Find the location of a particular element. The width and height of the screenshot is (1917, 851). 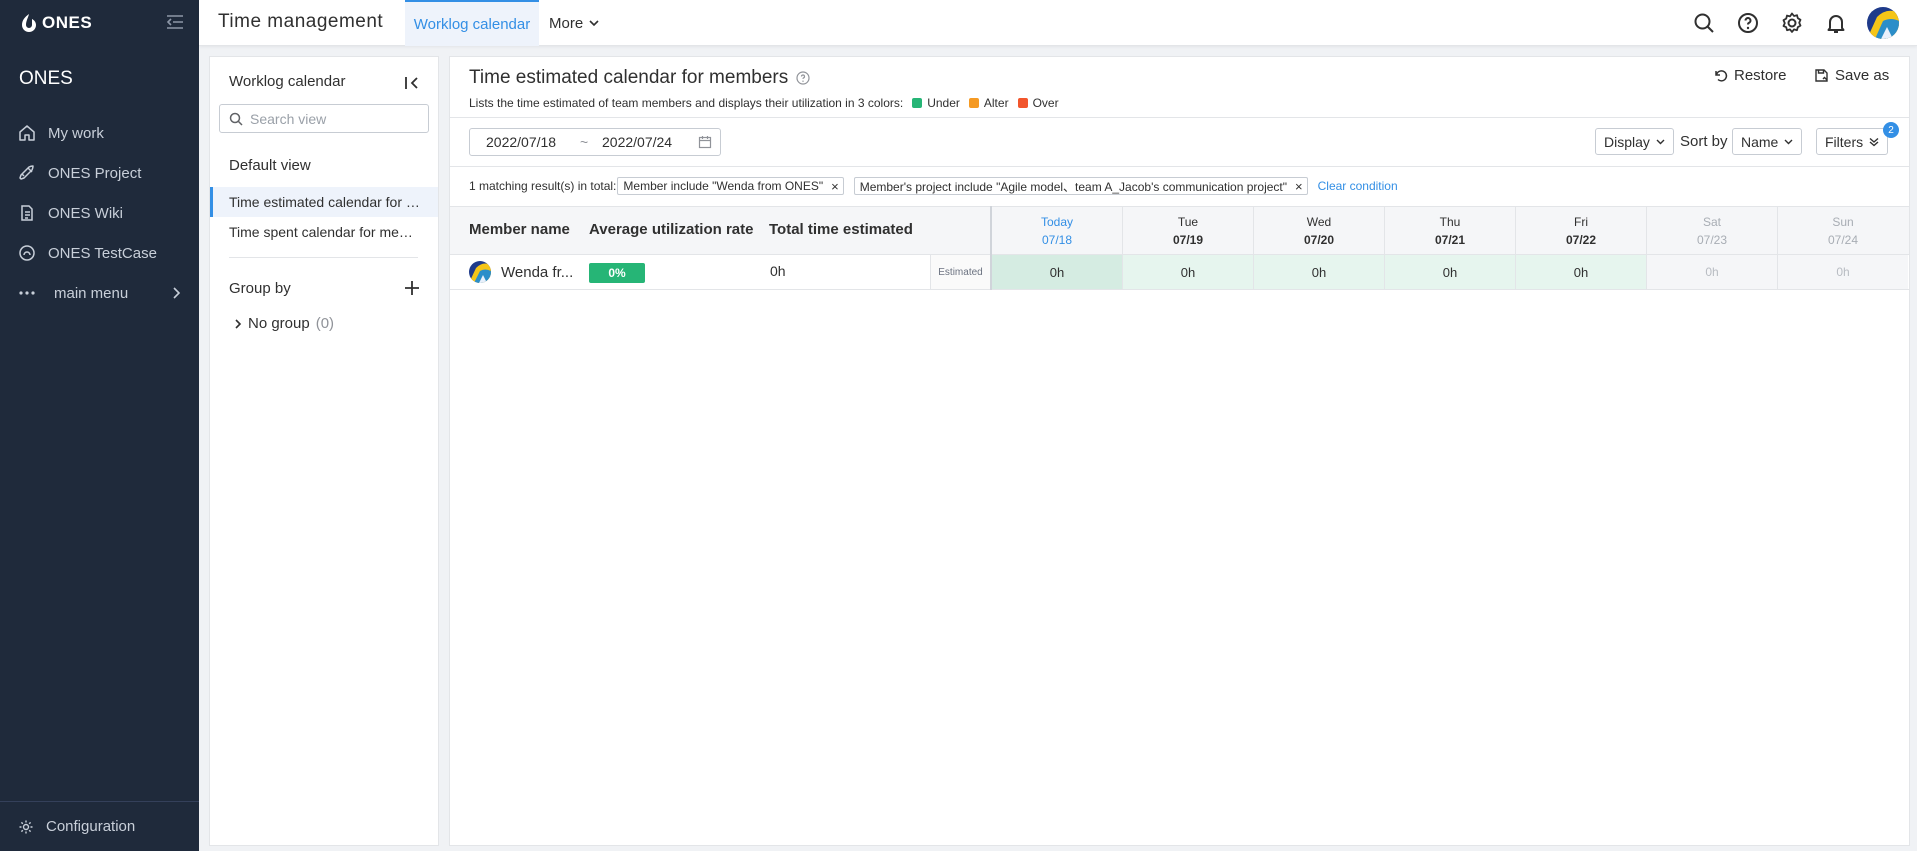

logo-text: ONES is located at coordinates (67, 22).